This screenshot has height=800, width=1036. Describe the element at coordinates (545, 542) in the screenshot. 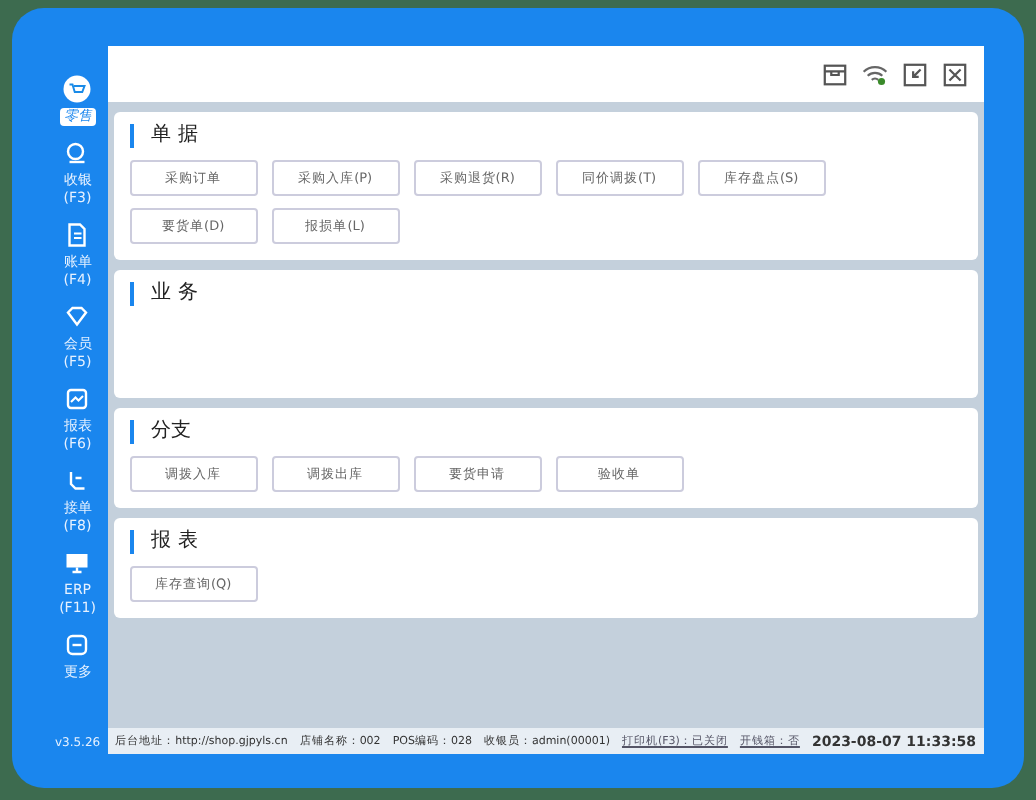

I see `section-title: 报 表` at that location.